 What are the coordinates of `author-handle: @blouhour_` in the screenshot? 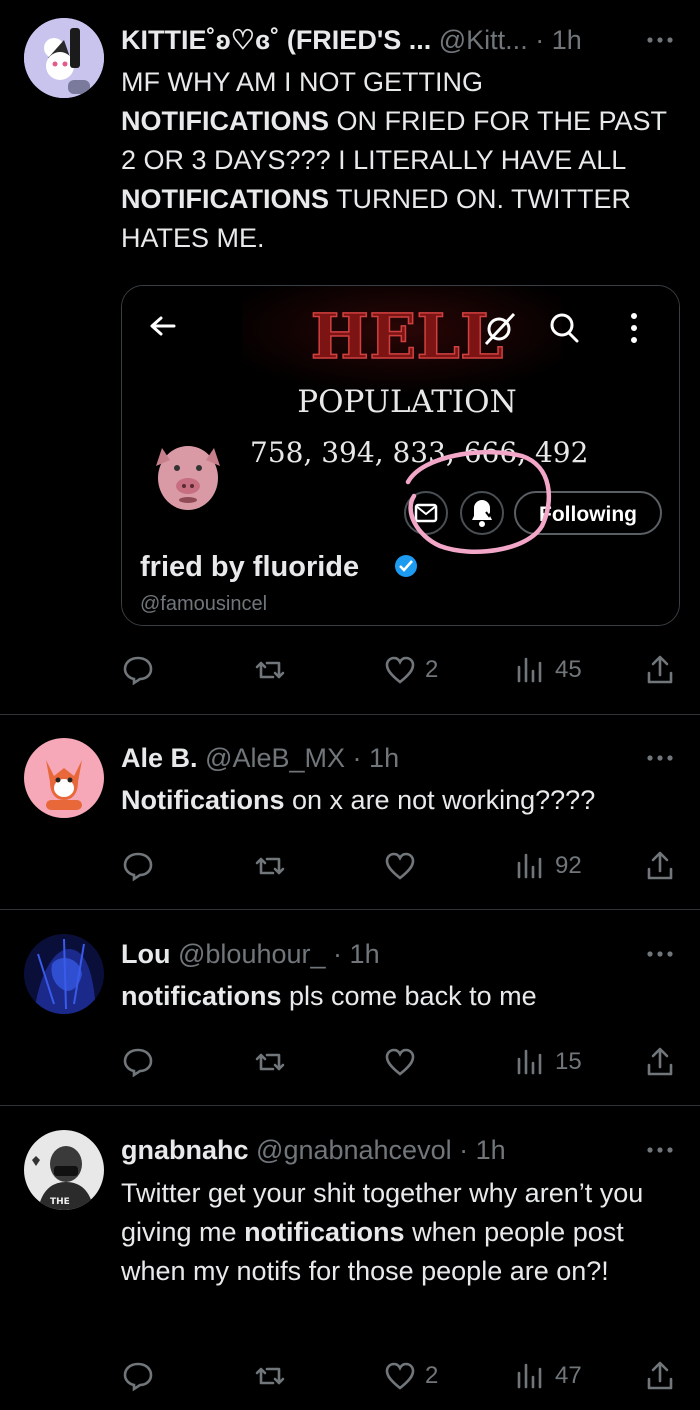 It's located at (252, 954).